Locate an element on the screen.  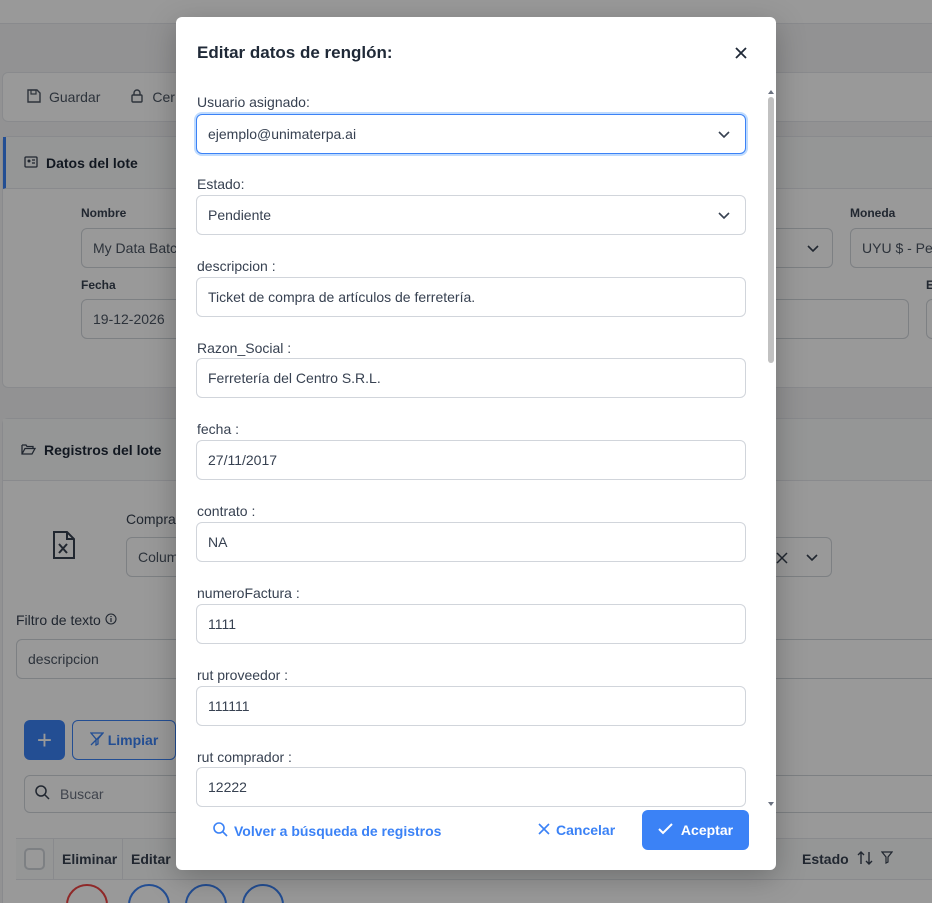
scroll-down-icon is located at coordinates (771, 804).